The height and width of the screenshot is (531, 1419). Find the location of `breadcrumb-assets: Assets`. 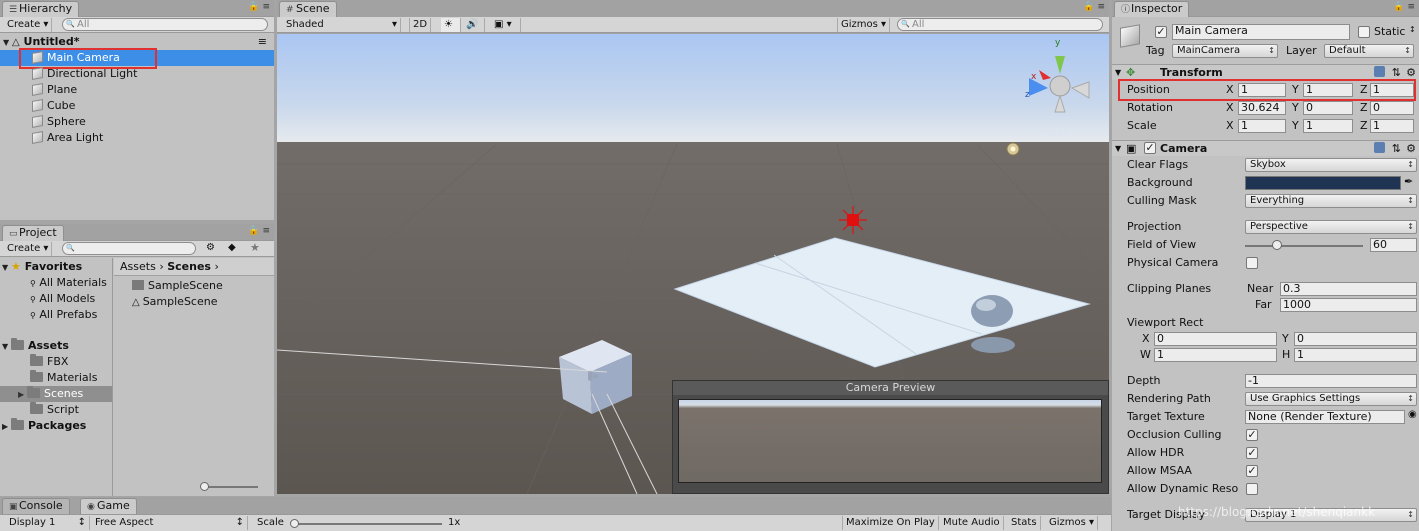

breadcrumb-assets: Assets is located at coordinates (138, 266).